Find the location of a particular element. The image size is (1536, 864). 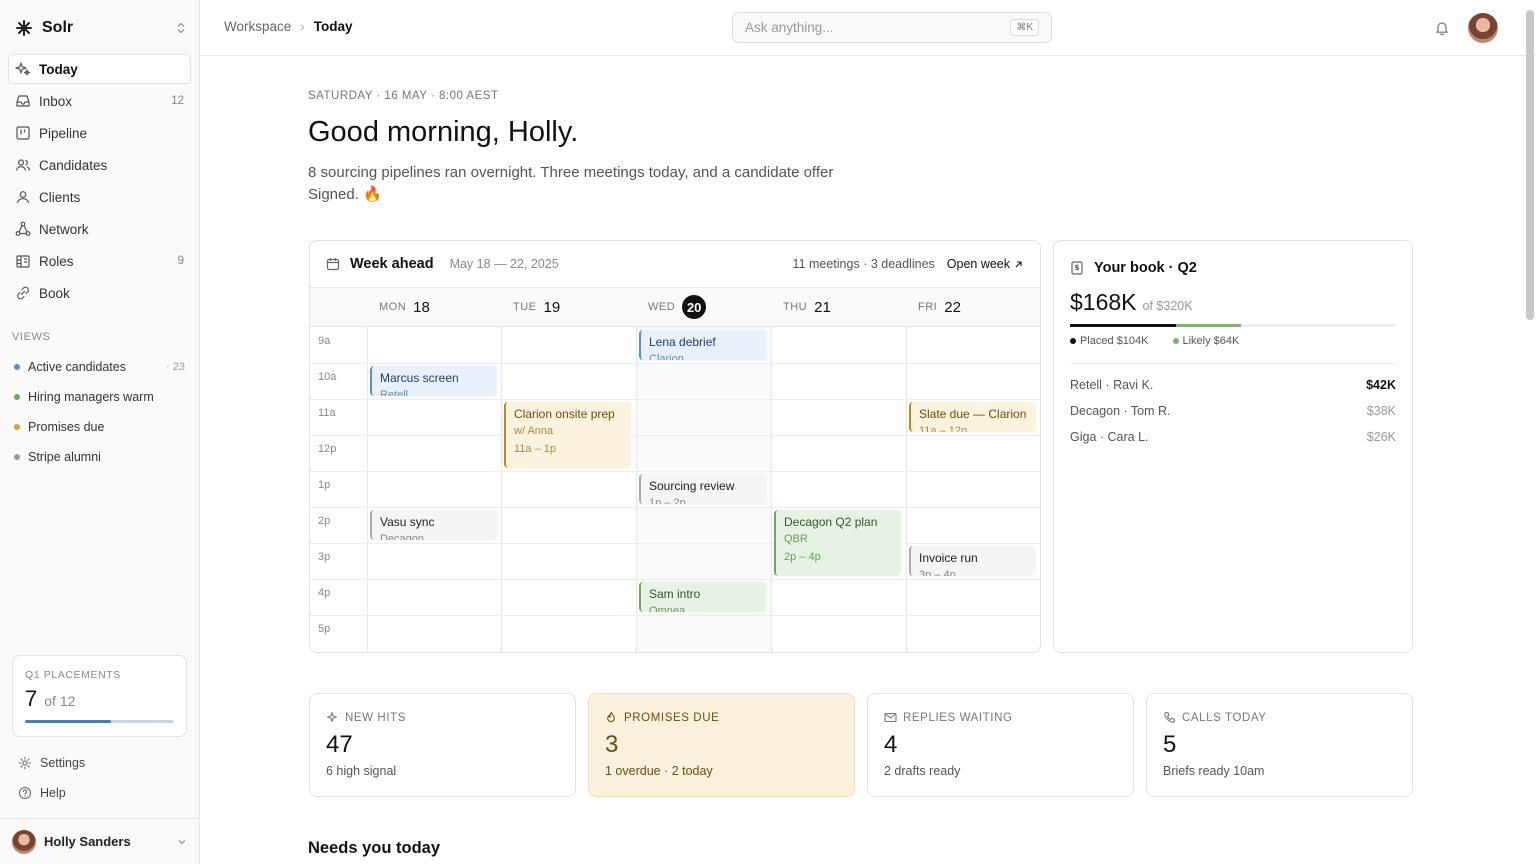

stat-card-replies-waiting: REPLIES WAITING 4 2 drafts ready is located at coordinates (1000, 745).